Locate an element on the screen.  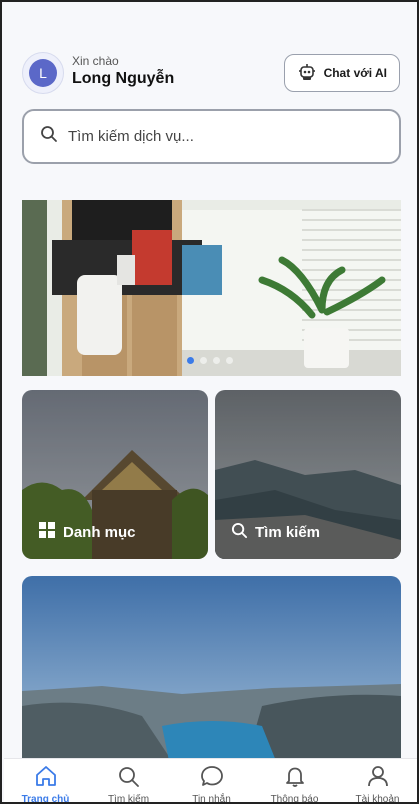
category-card: Danh mục is located at coordinates (115, 474).